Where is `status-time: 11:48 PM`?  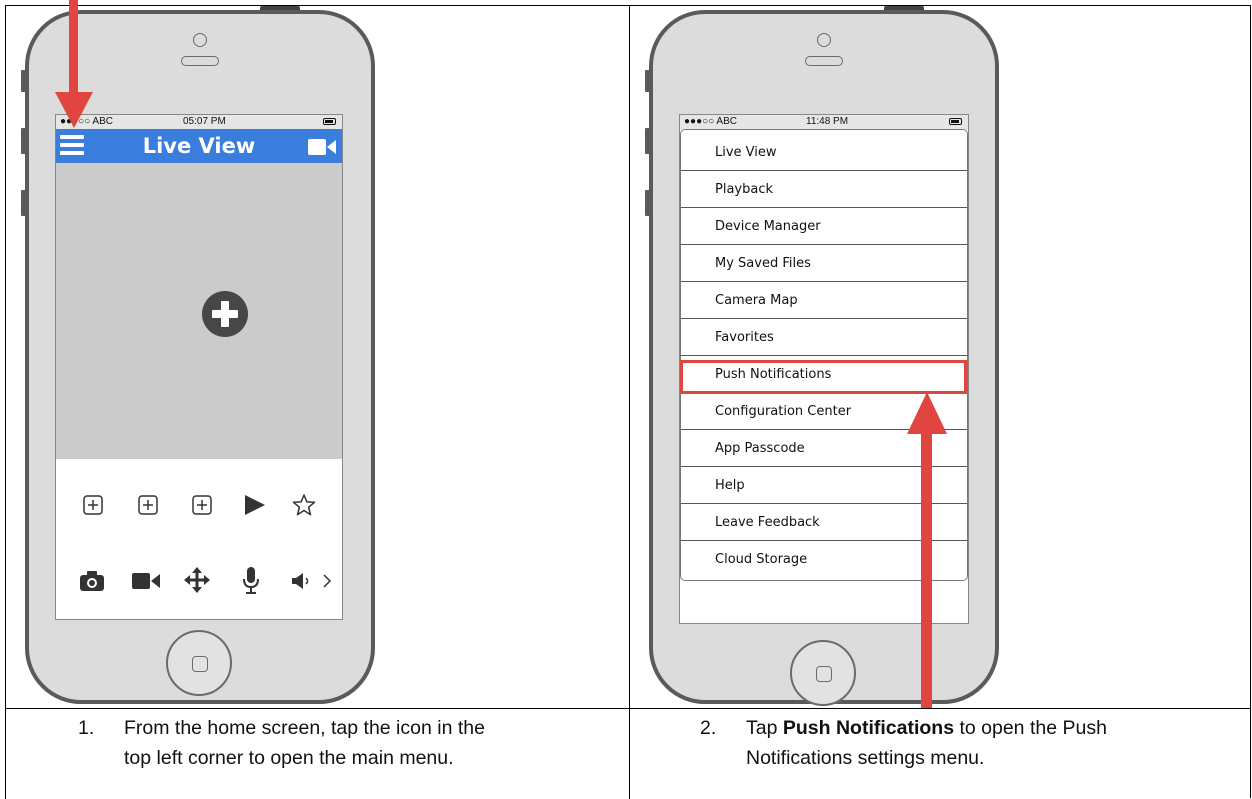 status-time: 11:48 PM is located at coordinates (827, 121).